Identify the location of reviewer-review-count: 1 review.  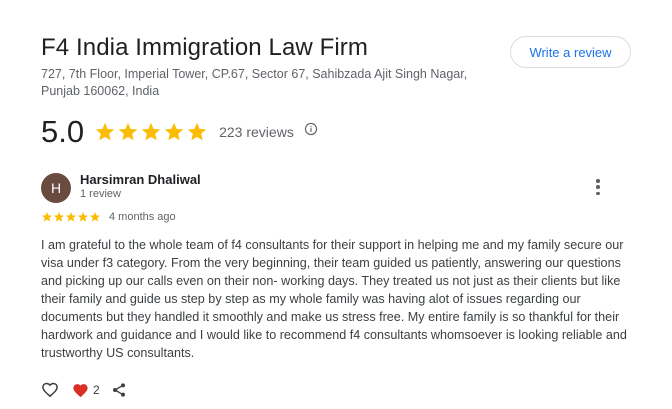
(100, 194).